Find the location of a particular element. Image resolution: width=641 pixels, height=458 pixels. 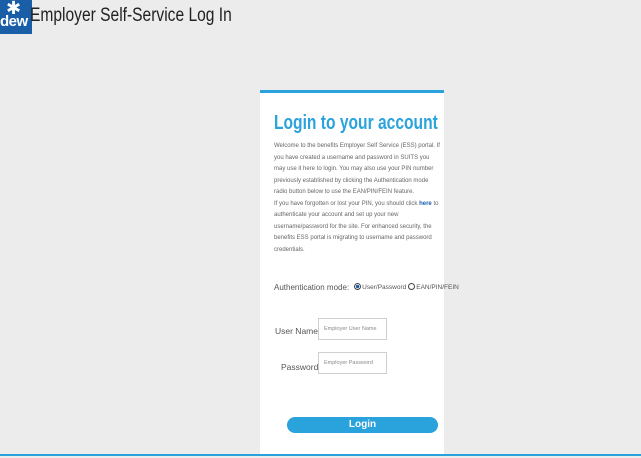

radio-ean-pin-fein is located at coordinates (412, 286).